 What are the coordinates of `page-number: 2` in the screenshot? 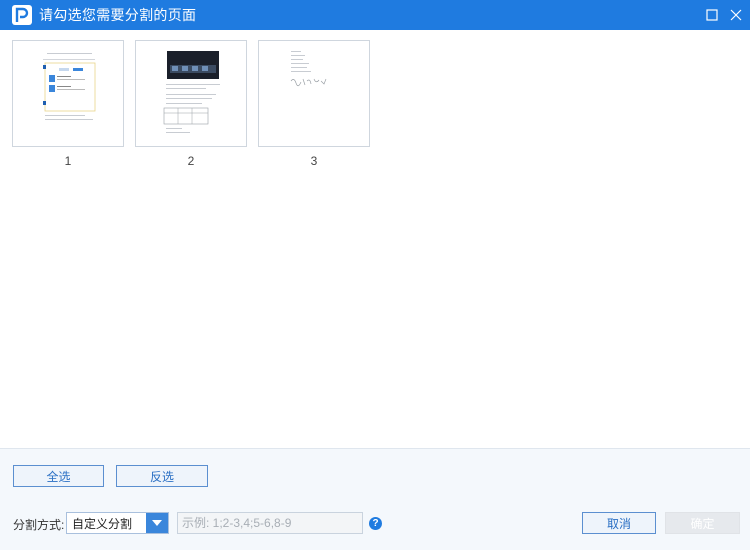 It's located at (191, 161).